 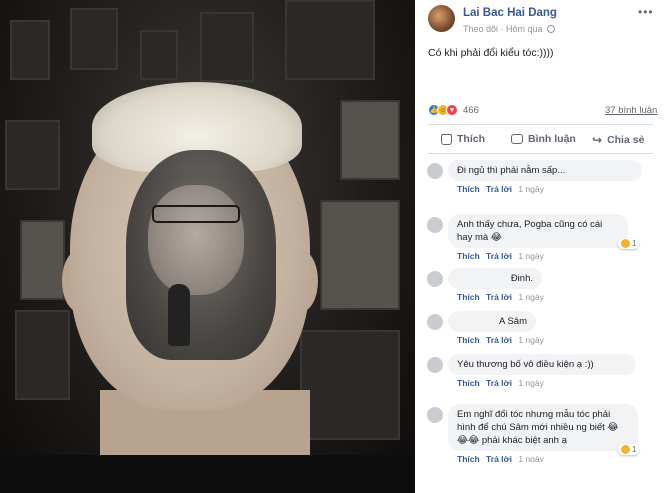 What do you see at coordinates (510, 13) in the screenshot?
I see `author-name: Lai Bac Hai Dang` at bounding box center [510, 13].